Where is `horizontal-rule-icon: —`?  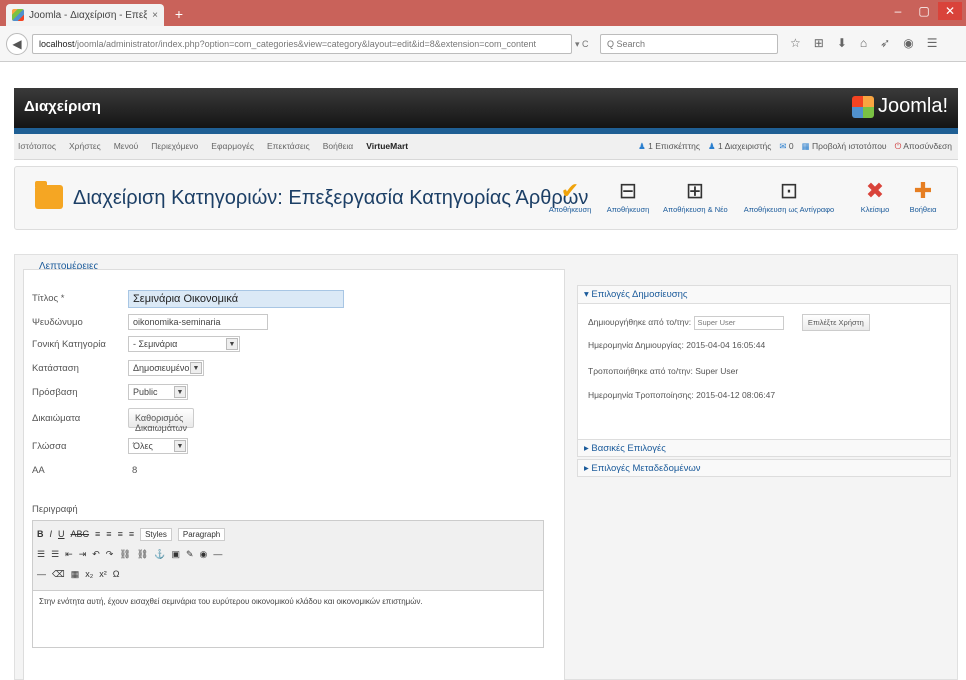
horizontal-rule-icon: — is located at coordinates (41, 574).